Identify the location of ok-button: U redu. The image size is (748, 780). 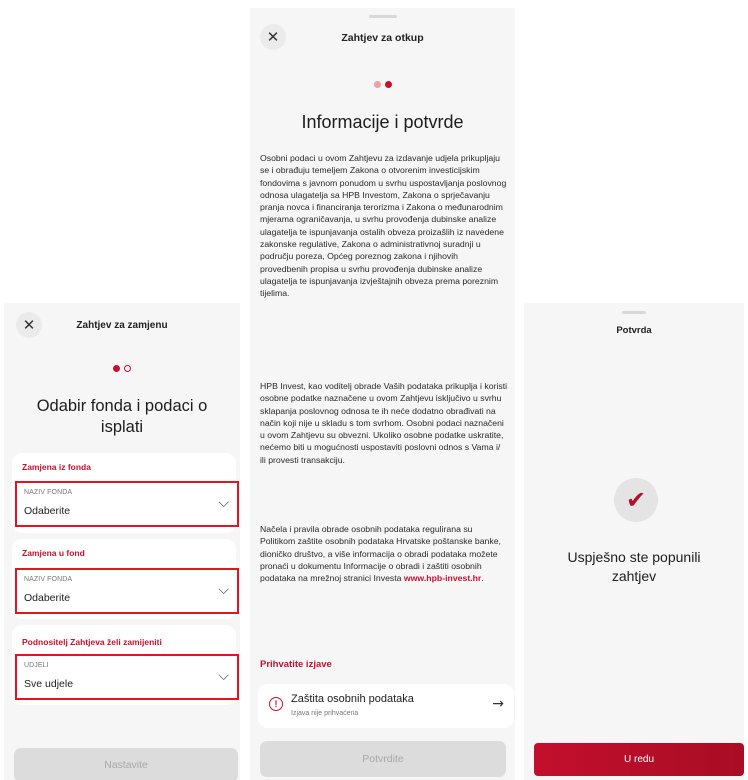
(639, 759).